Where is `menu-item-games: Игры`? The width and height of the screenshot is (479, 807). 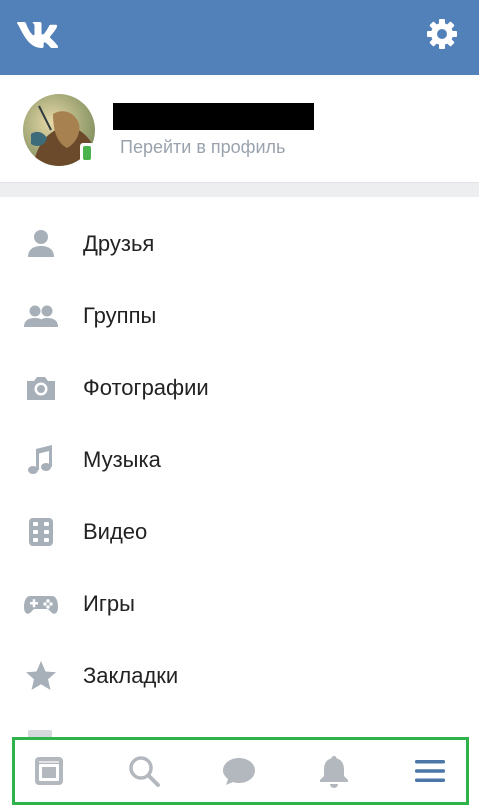 menu-item-games: Игры is located at coordinates (239, 604).